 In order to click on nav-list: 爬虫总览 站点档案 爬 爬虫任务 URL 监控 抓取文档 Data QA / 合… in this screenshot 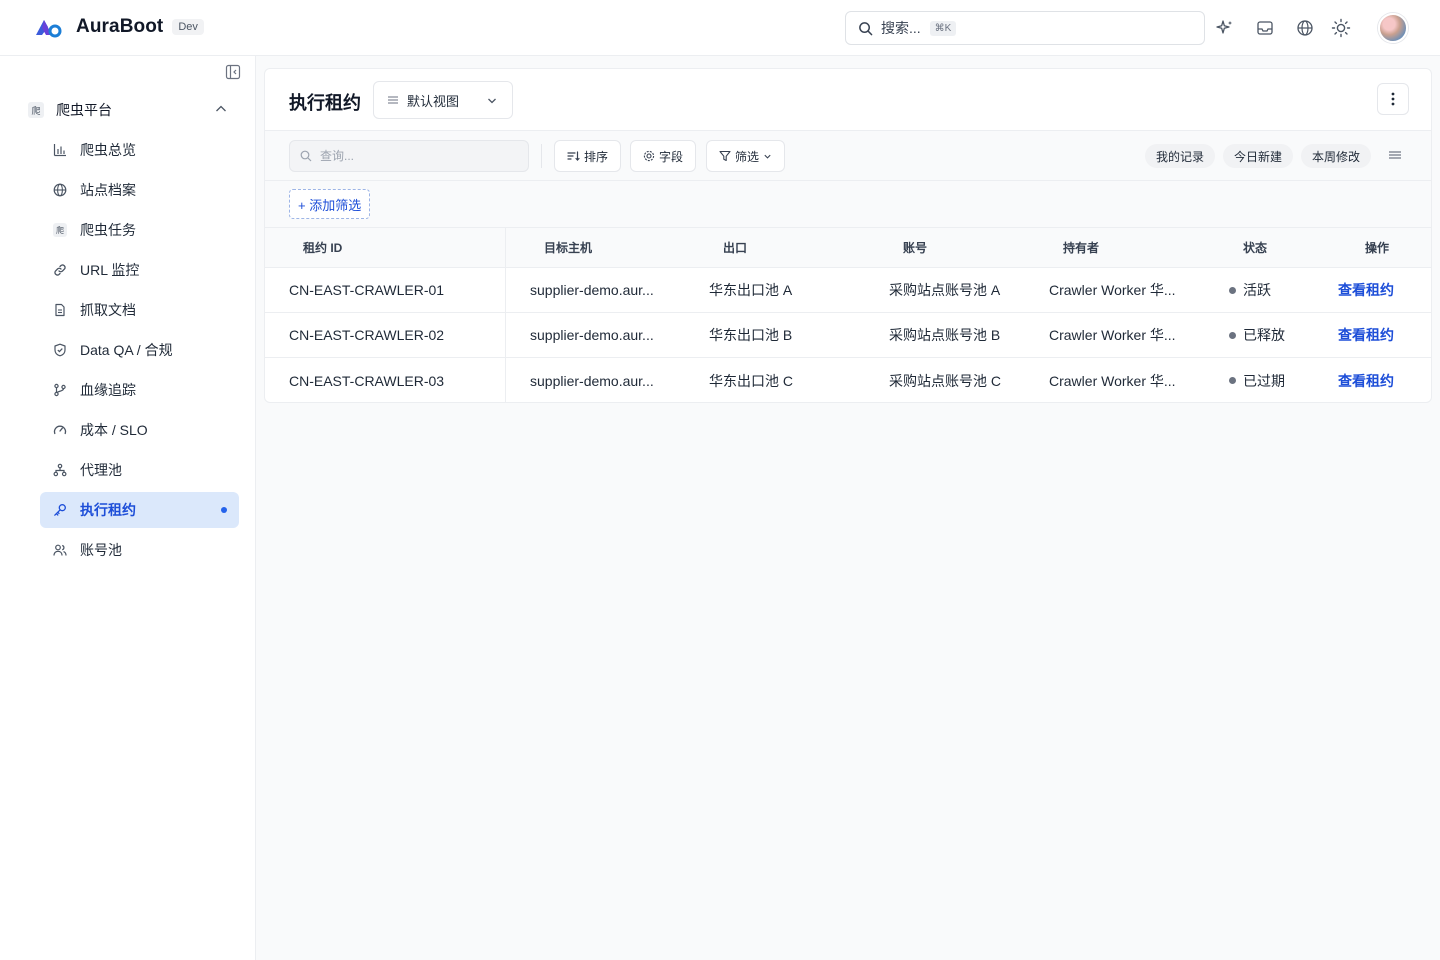, I will do `click(139, 352)`.